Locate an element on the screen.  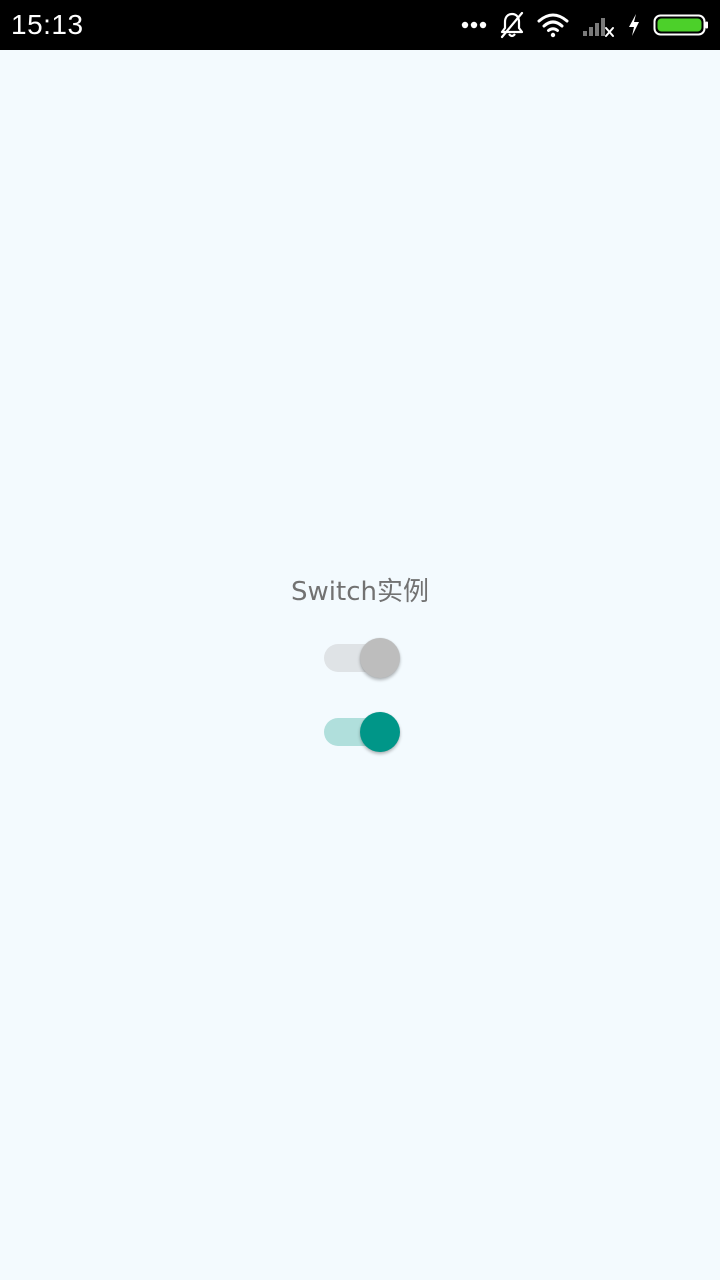
wifi-icon is located at coordinates (553, 25).